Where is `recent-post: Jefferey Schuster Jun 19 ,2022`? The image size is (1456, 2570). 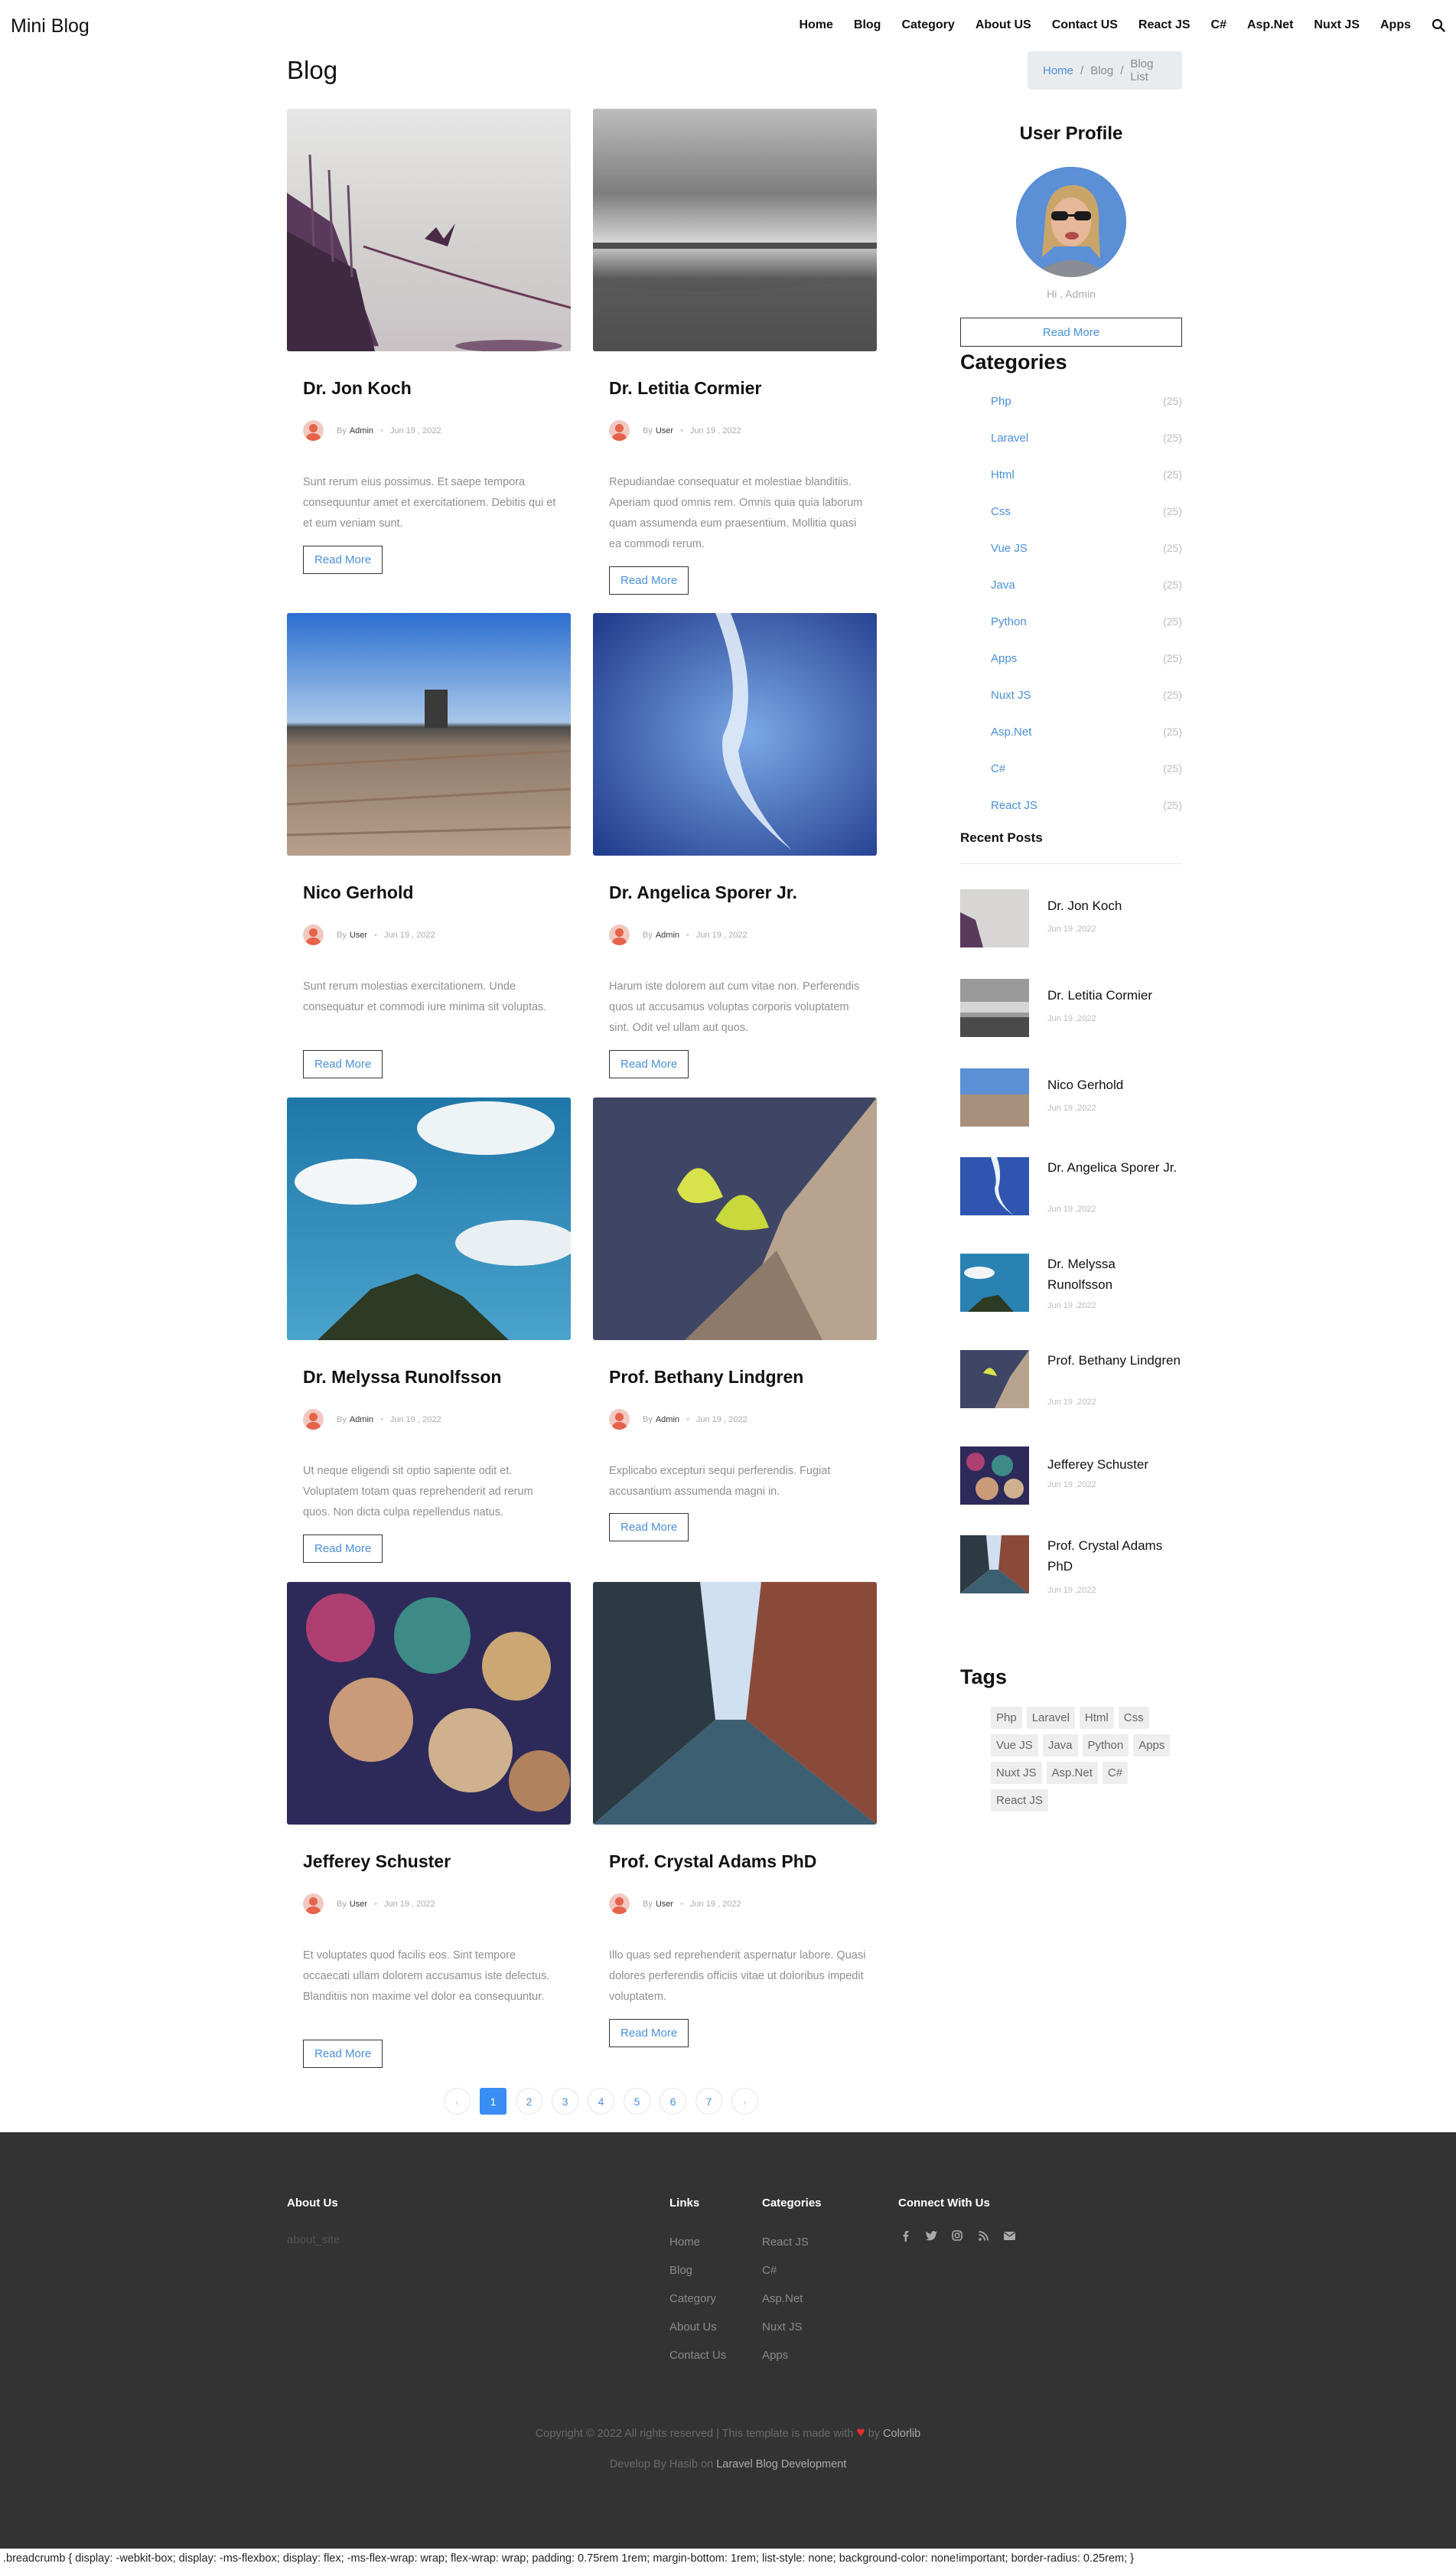 recent-post: Jefferey Schuster Jun 19 ,2022 is located at coordinates (1071, 1477).